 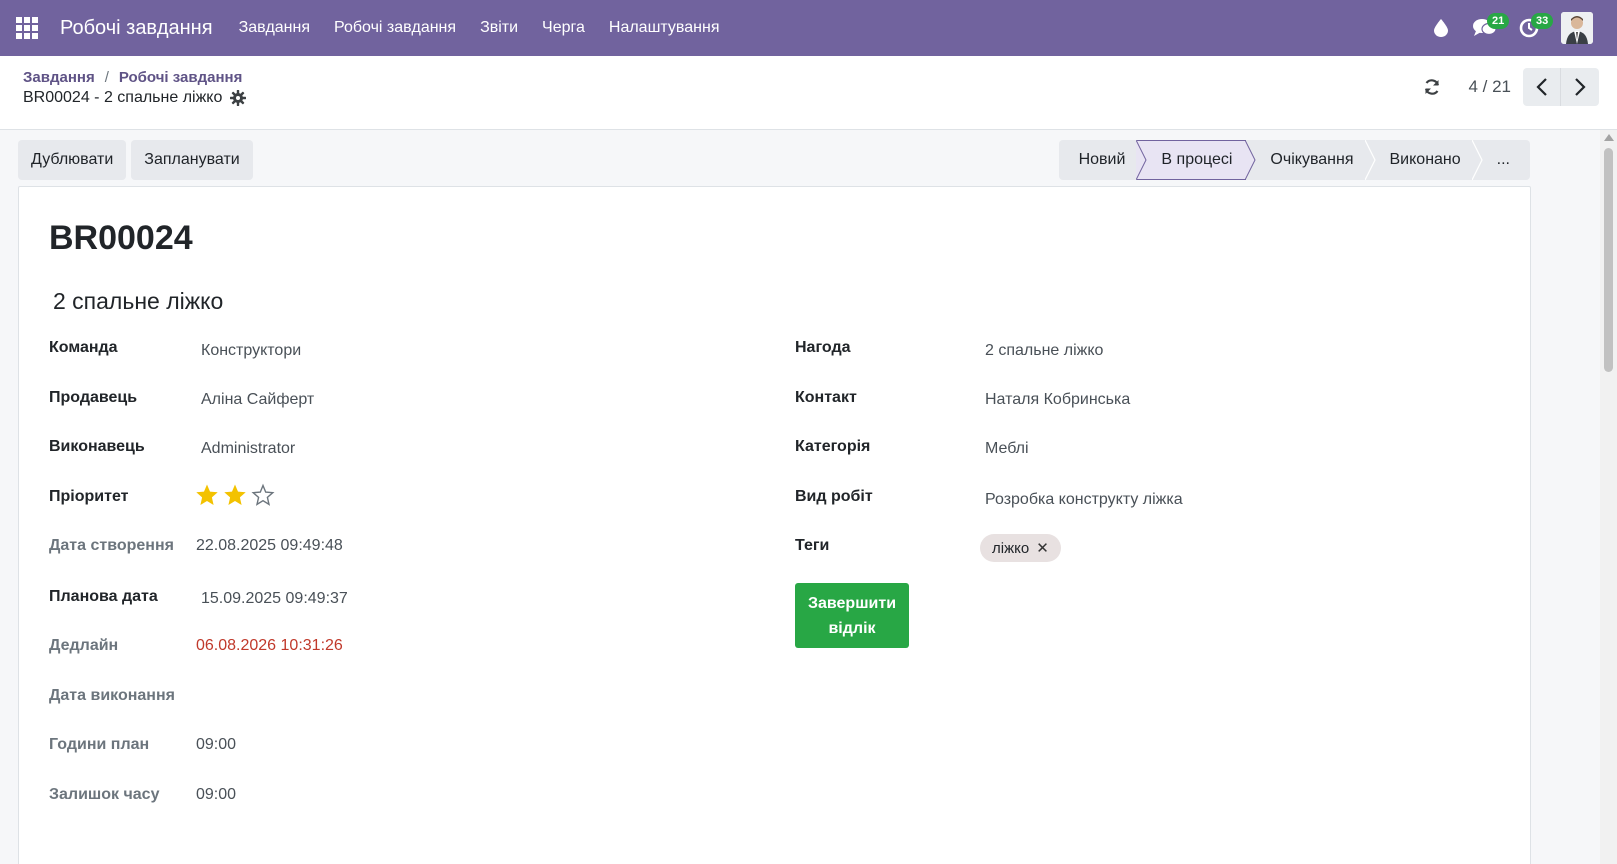 I want to click on breadcrumb: Завдання / Робочі завдання, so click(x=132, y=77).